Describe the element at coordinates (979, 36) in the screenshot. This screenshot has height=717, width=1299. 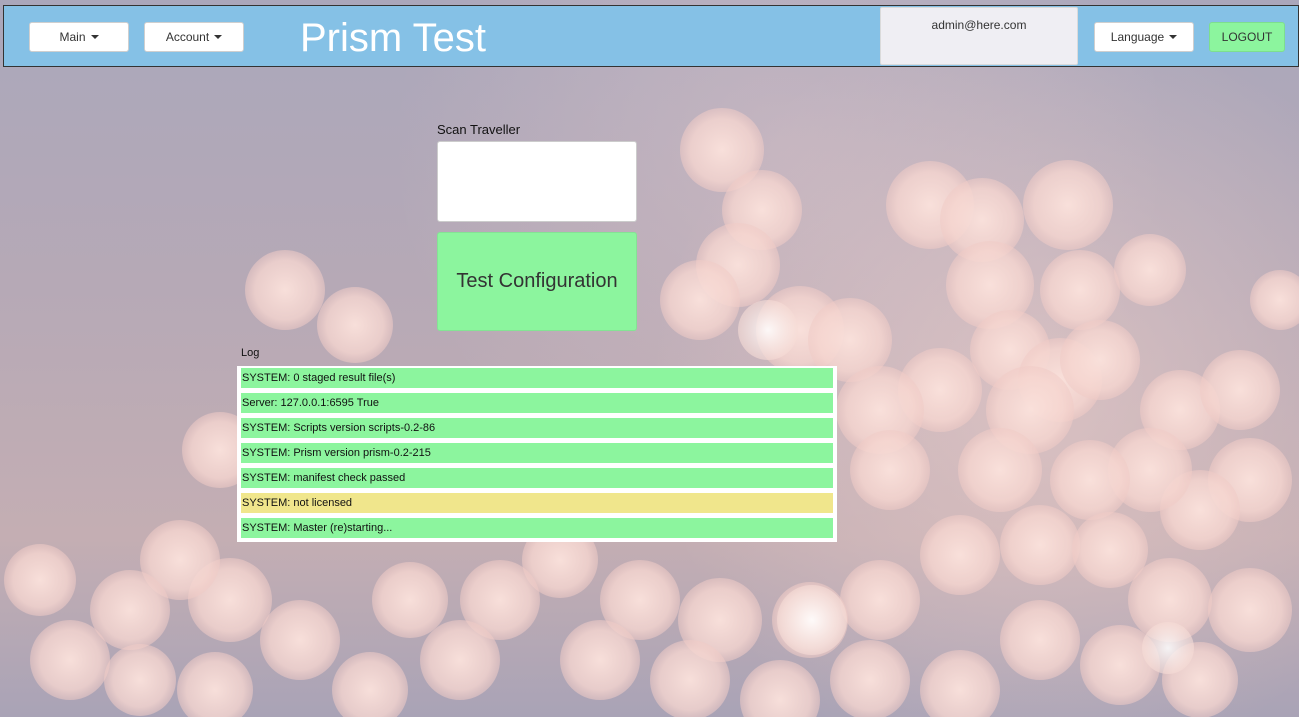
I see `user-email-box: admin@here.com` at that location.